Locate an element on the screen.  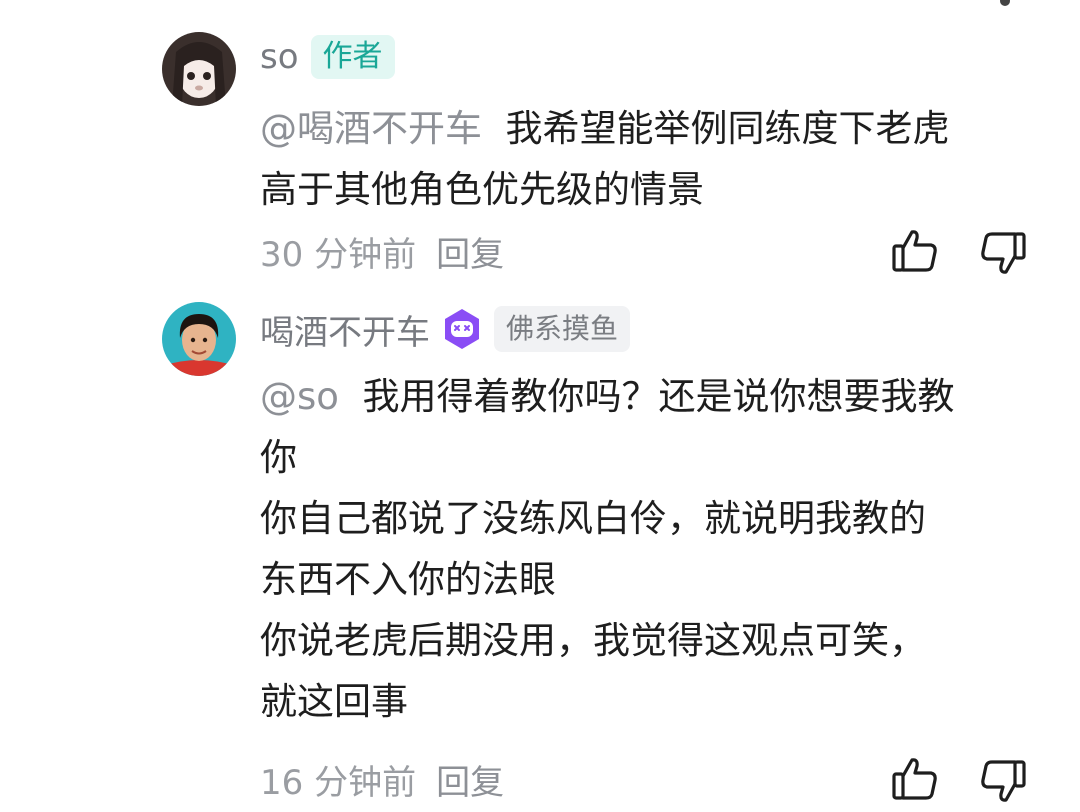
author-badge: 作者 is located at coordinates (352, 57).